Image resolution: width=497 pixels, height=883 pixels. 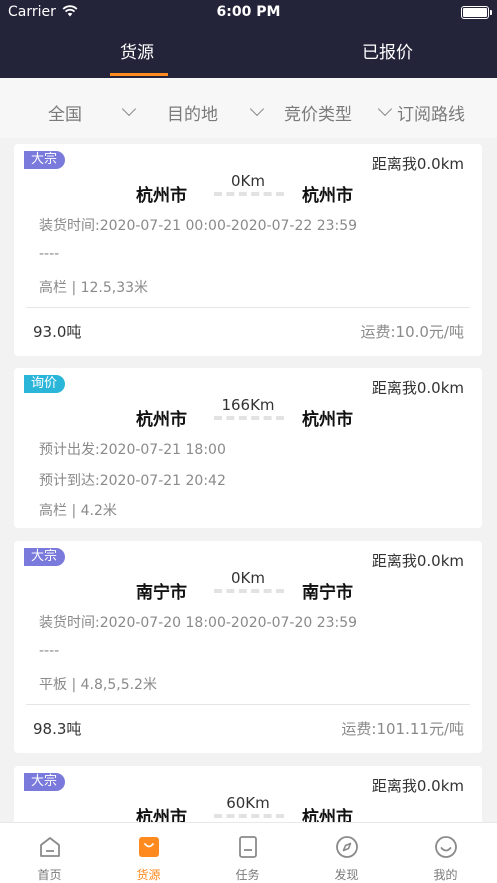 I want to click on nav-profile: 我的, so click(x=445, y=853).